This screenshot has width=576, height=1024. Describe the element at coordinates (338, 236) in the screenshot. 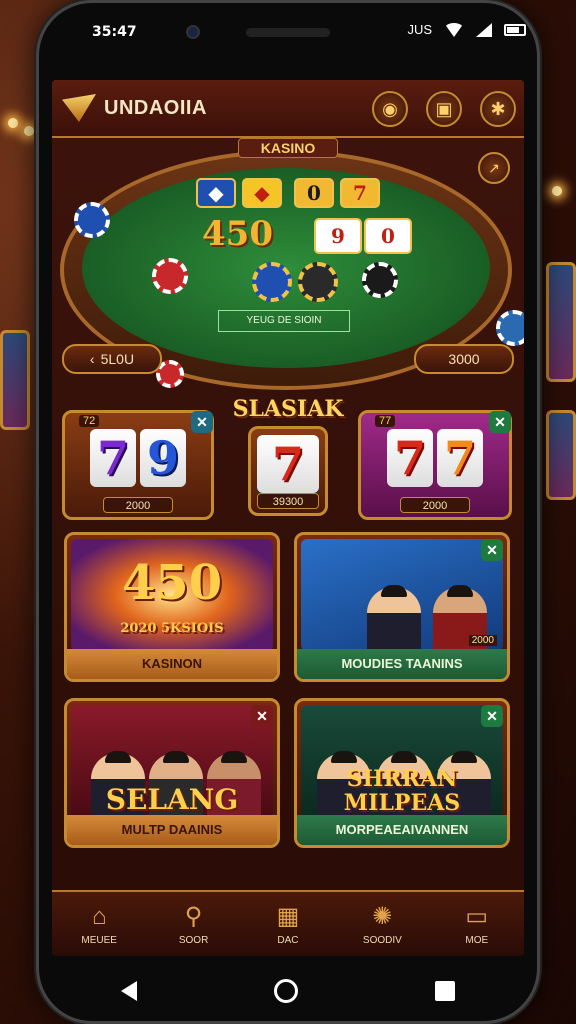

I see `table-card: 9` at that location.